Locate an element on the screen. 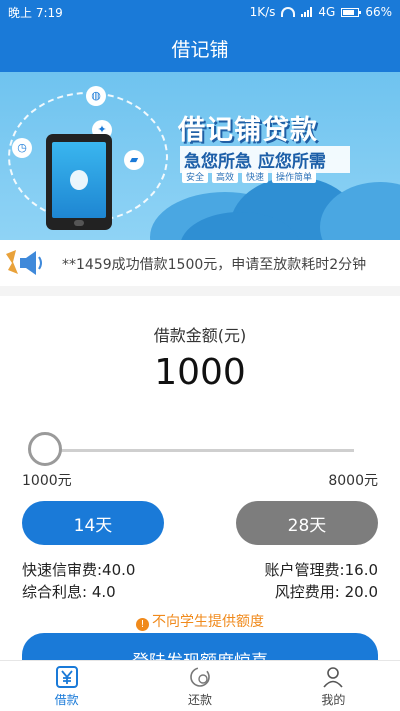 This screenshot has height=711, width=400. status-indicators: 1K/s 4G 66% is located at coordinates (321, 12).